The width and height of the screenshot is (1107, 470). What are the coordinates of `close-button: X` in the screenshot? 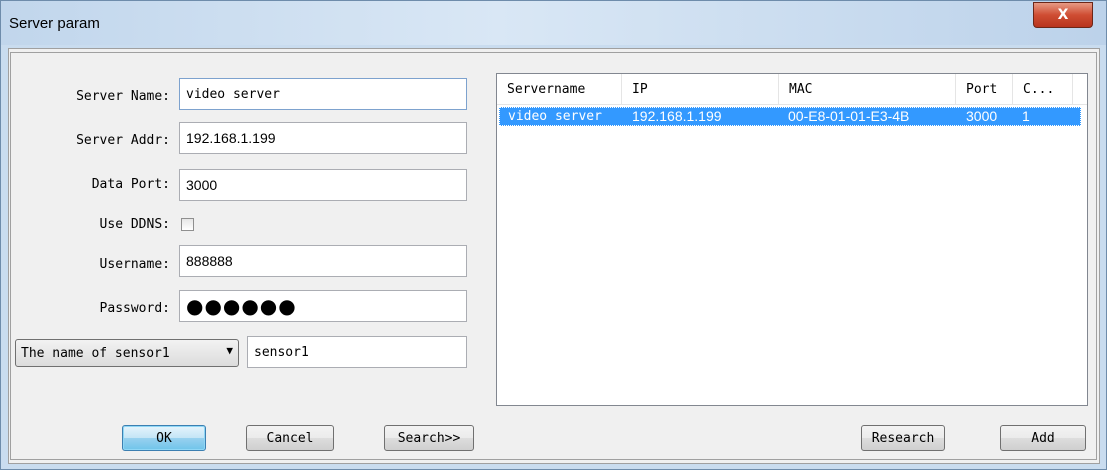 It's located at (1063, 15).